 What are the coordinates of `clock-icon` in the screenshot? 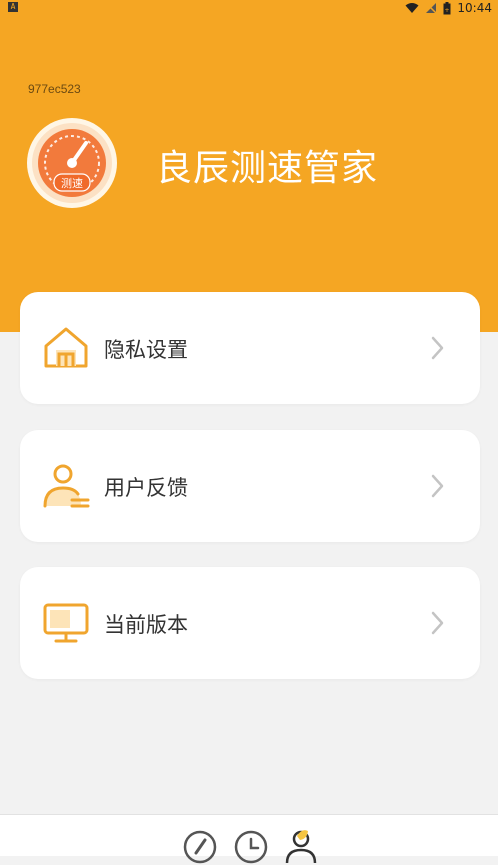 It's located at (251, 847).